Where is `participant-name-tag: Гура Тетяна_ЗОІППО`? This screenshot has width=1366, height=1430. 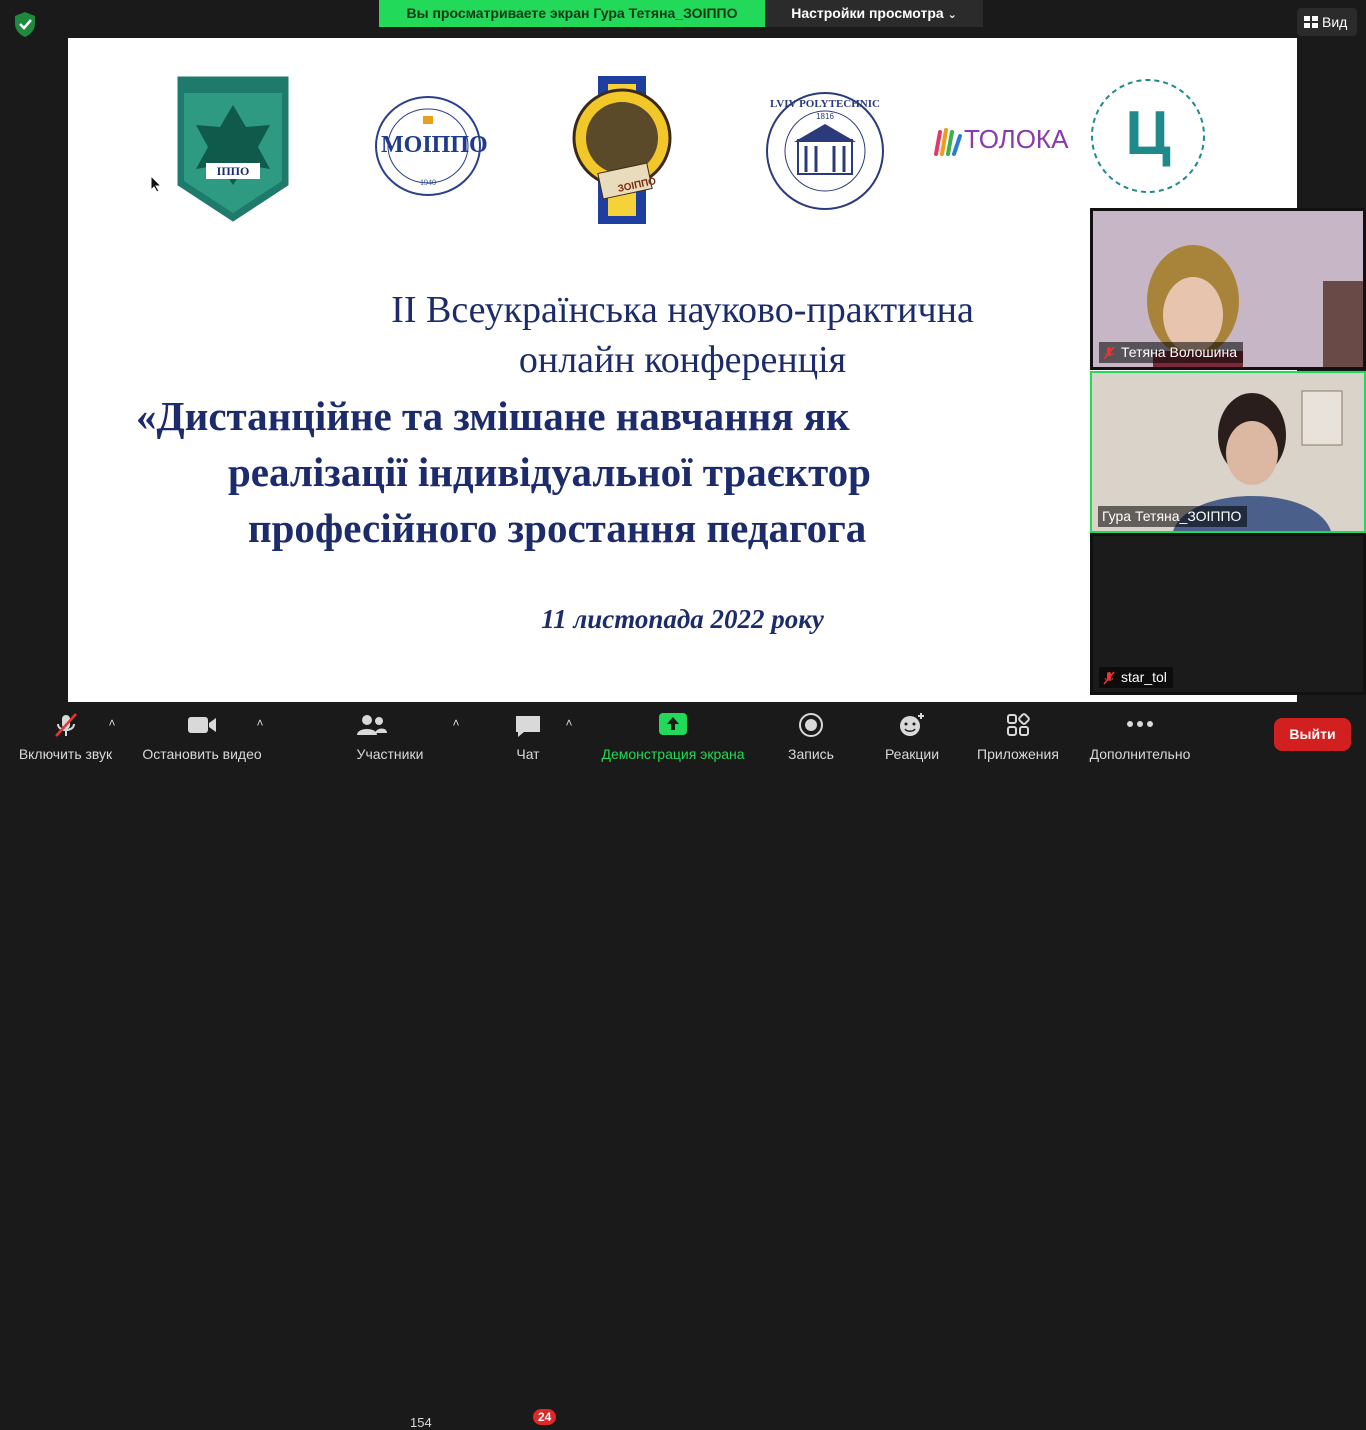 participant-name-tag: Гура Тетяна_ЗОІППО is located at coordinates (1173, 516).